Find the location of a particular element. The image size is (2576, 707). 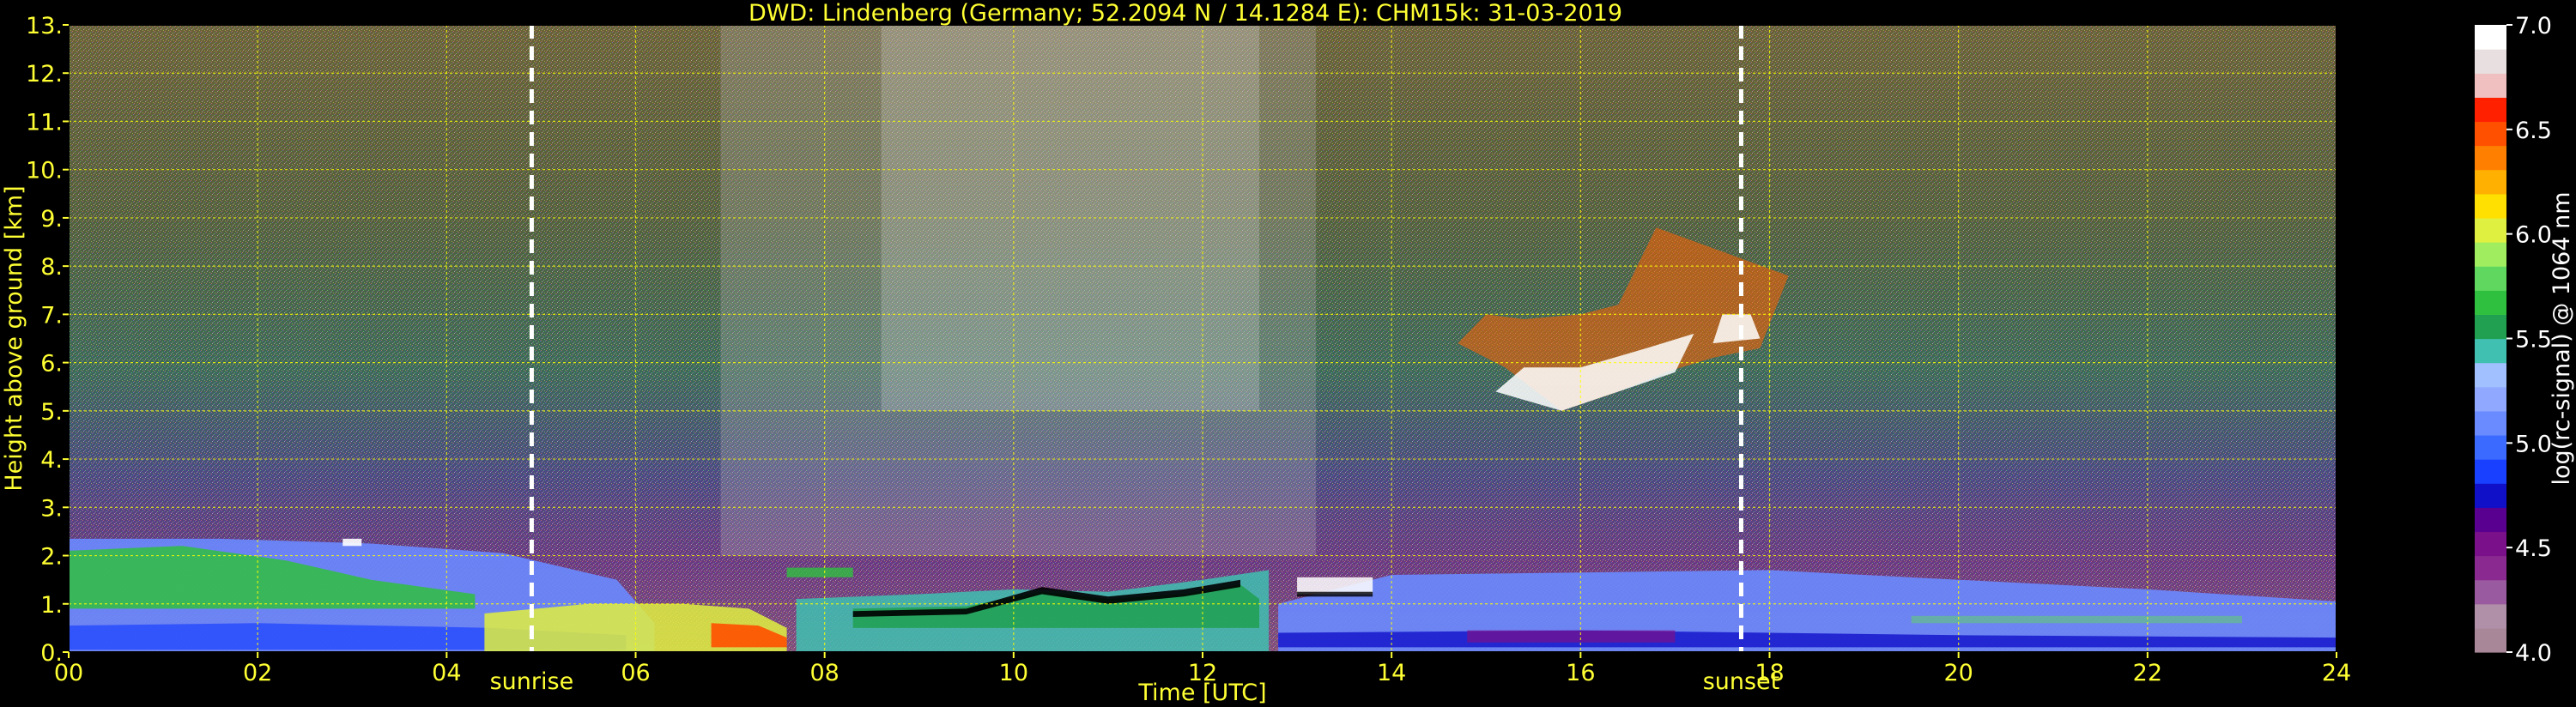

y-tick-label: 9. is located at coordinates (51, 219).